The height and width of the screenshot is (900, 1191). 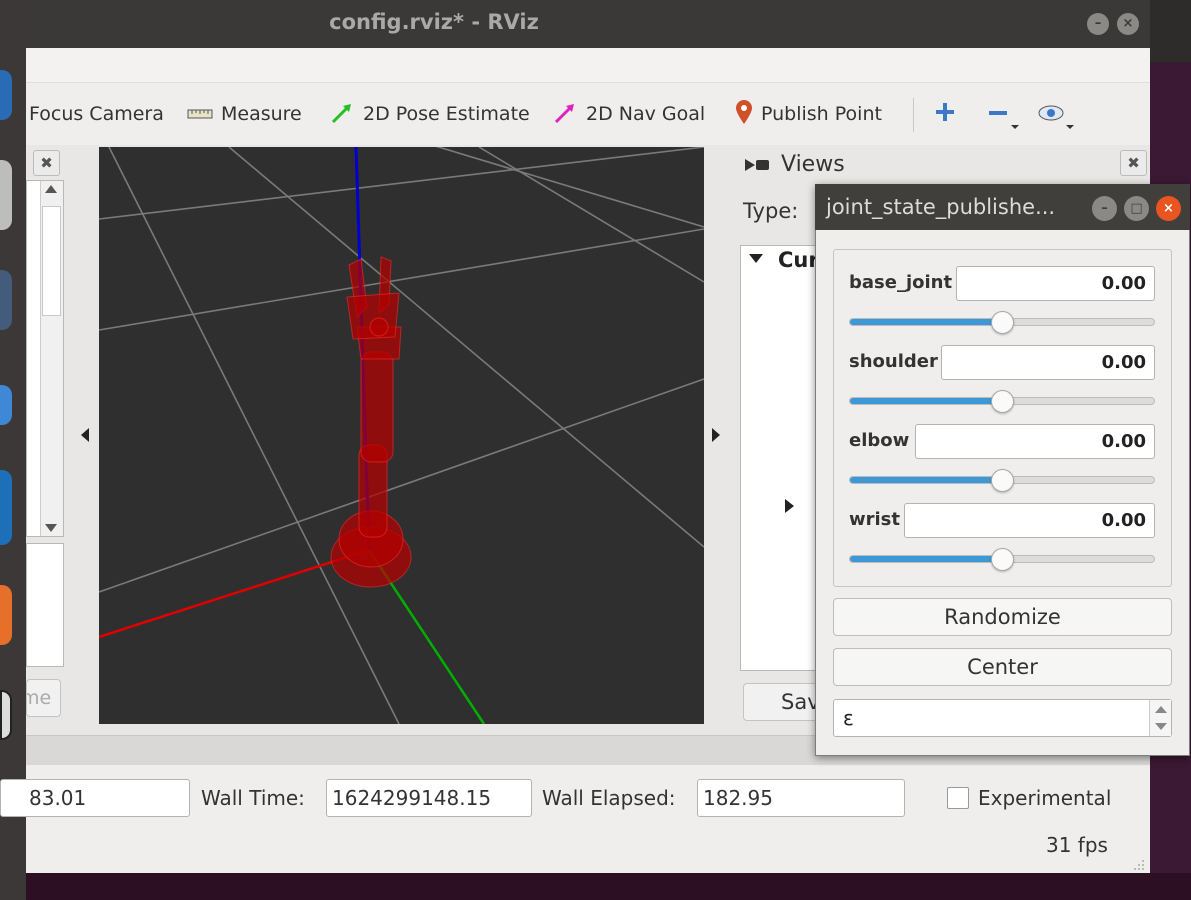 What do you see at coordinates (43, 698) in the screenshot?
I see `rename-button: me` at bounding box center [43, 698].